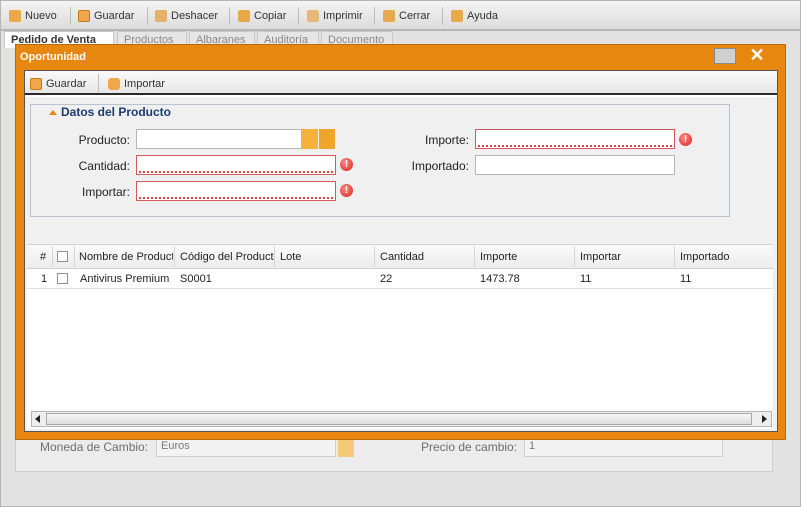 Image resolution: width=803 pixels, height=507 pixels. Describe the element at coordinates (346, 164) in the screenshot. I see `cantidad-error-icon: !` at that location.